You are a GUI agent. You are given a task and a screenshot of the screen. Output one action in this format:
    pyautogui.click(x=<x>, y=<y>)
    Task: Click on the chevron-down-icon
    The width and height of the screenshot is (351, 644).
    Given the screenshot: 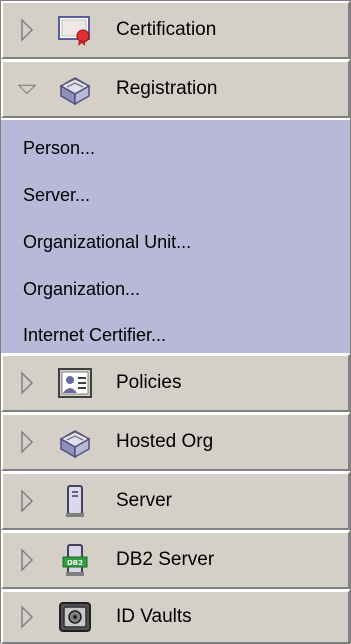 What is the action you would take?
    pyautogui.click(x=27, y=89)
    